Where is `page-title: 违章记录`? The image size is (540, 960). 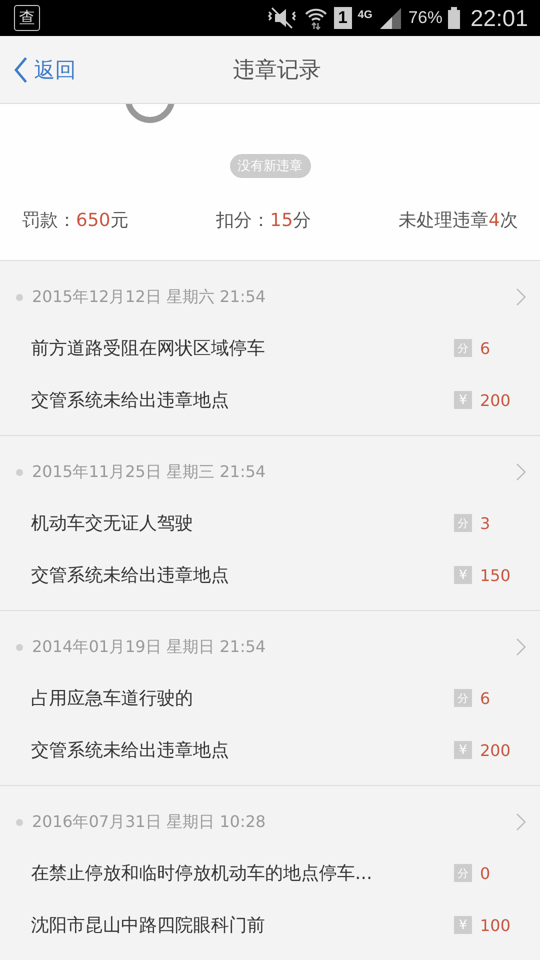 page-title: 违章记录 is located at coordinates (277, 70).